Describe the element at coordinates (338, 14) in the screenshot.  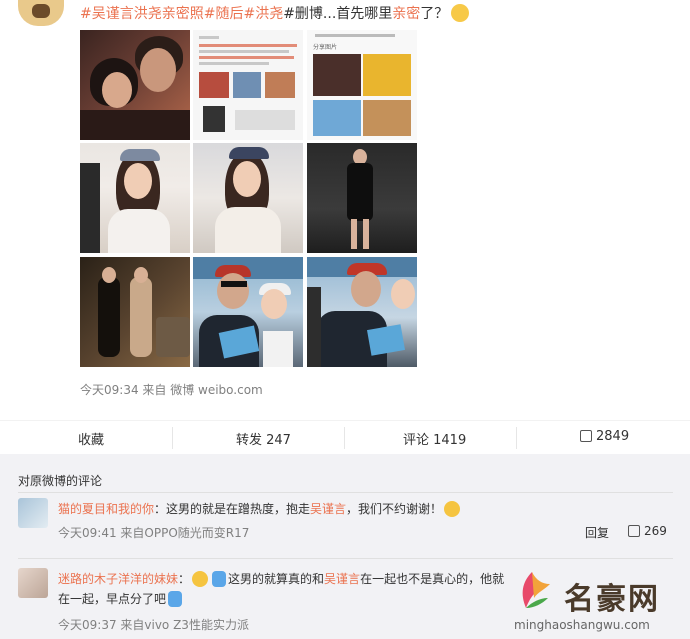
I see `post-body-text: #删博...首先哪里` at that location.